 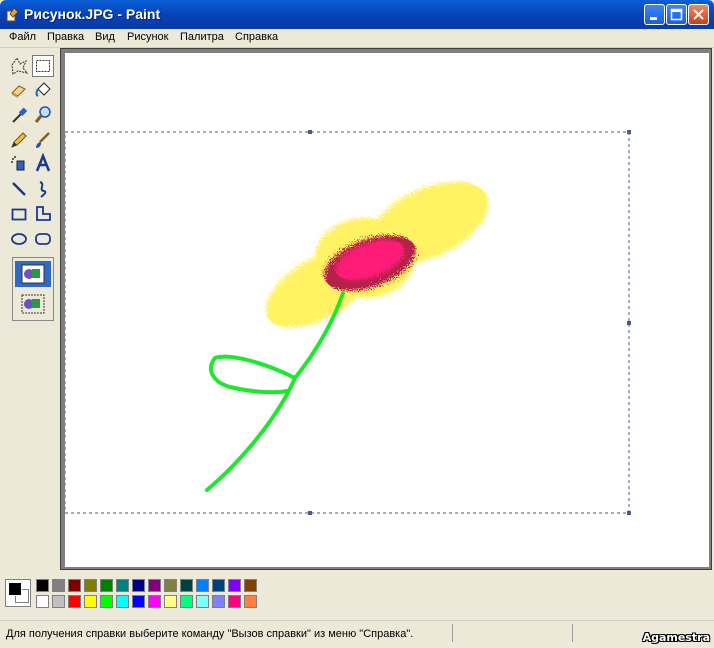 I want to click on close-icon, so click(x=698, y=14).